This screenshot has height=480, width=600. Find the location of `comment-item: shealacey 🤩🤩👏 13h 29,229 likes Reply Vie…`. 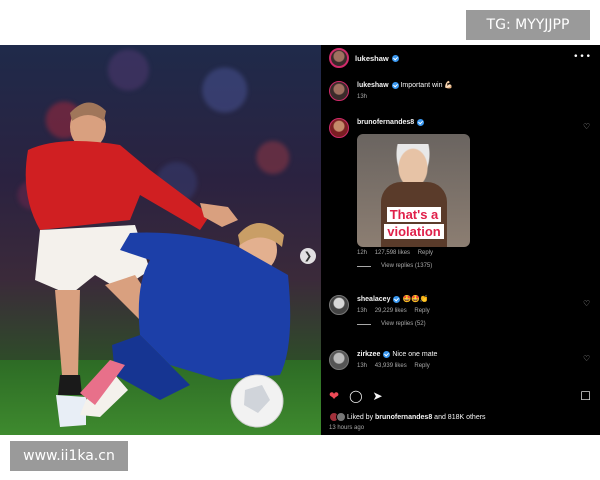

comment-item: shealacey 🤩🤩👏 13h 29,229 likes Reply Vie… is located at coordinates (460, 311).